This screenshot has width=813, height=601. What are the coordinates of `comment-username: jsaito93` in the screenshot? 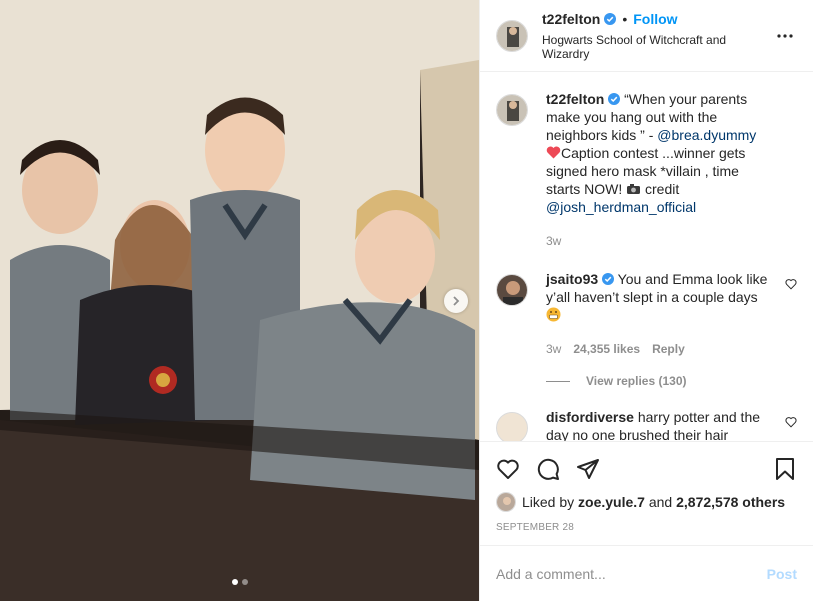 It's located at (572, 279).